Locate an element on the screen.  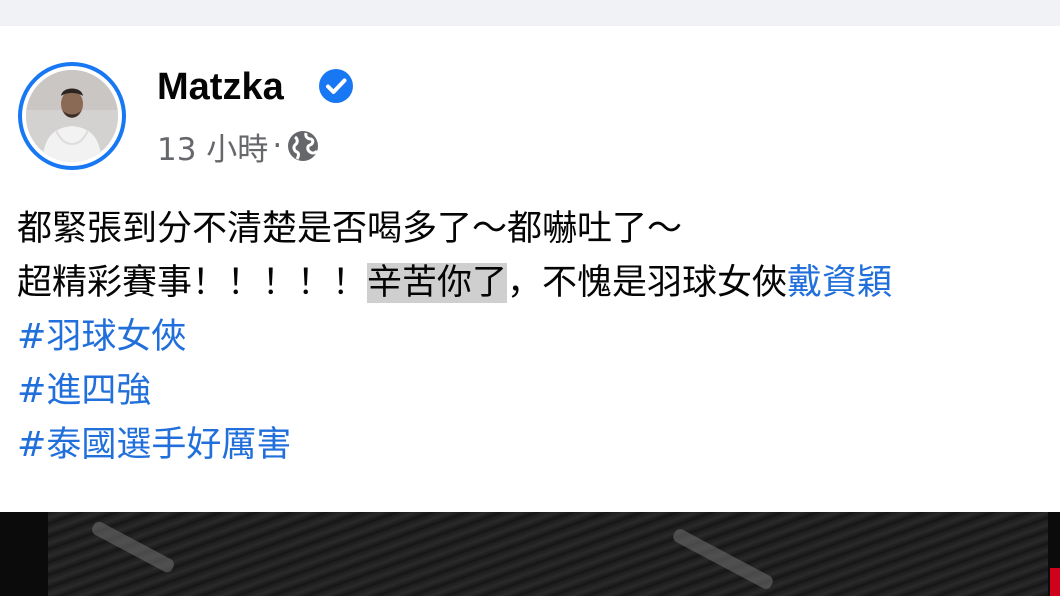
author-avatar-link is located at coordinates (72, 116).